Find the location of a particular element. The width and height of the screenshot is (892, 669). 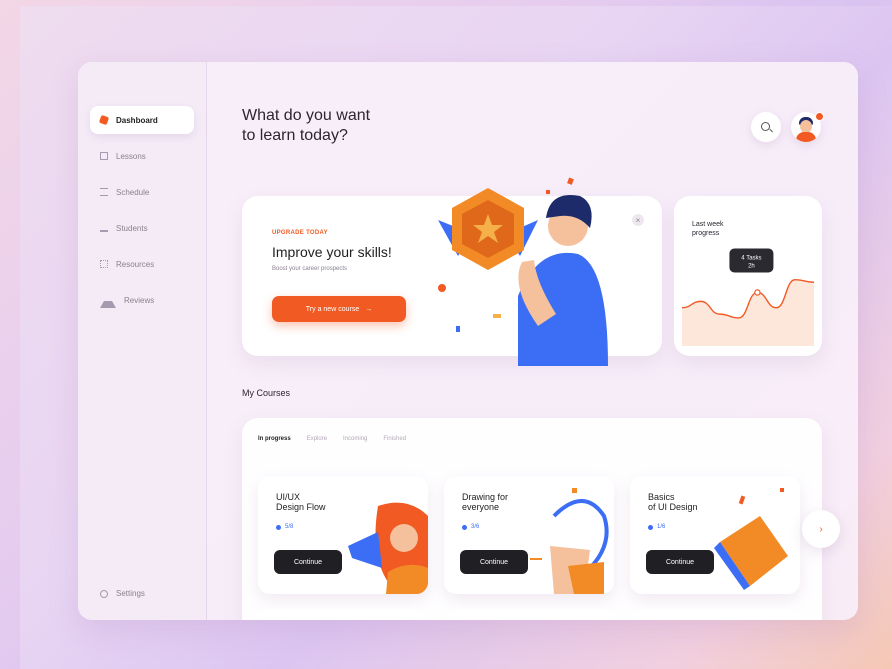

section-title-my-courses: My Courses is located at coordinates (266, 393).